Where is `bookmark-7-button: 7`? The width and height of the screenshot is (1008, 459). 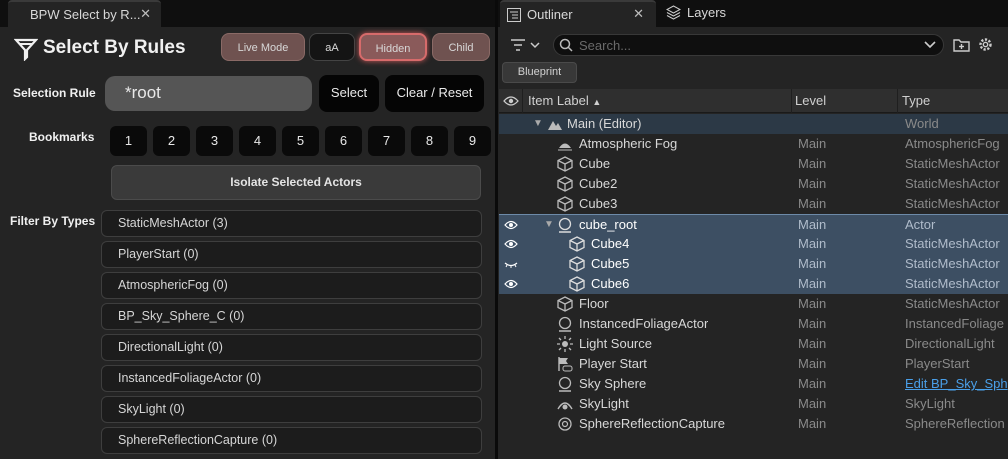
bookmark-7-button: 7 is located at coordinates (386, 141).